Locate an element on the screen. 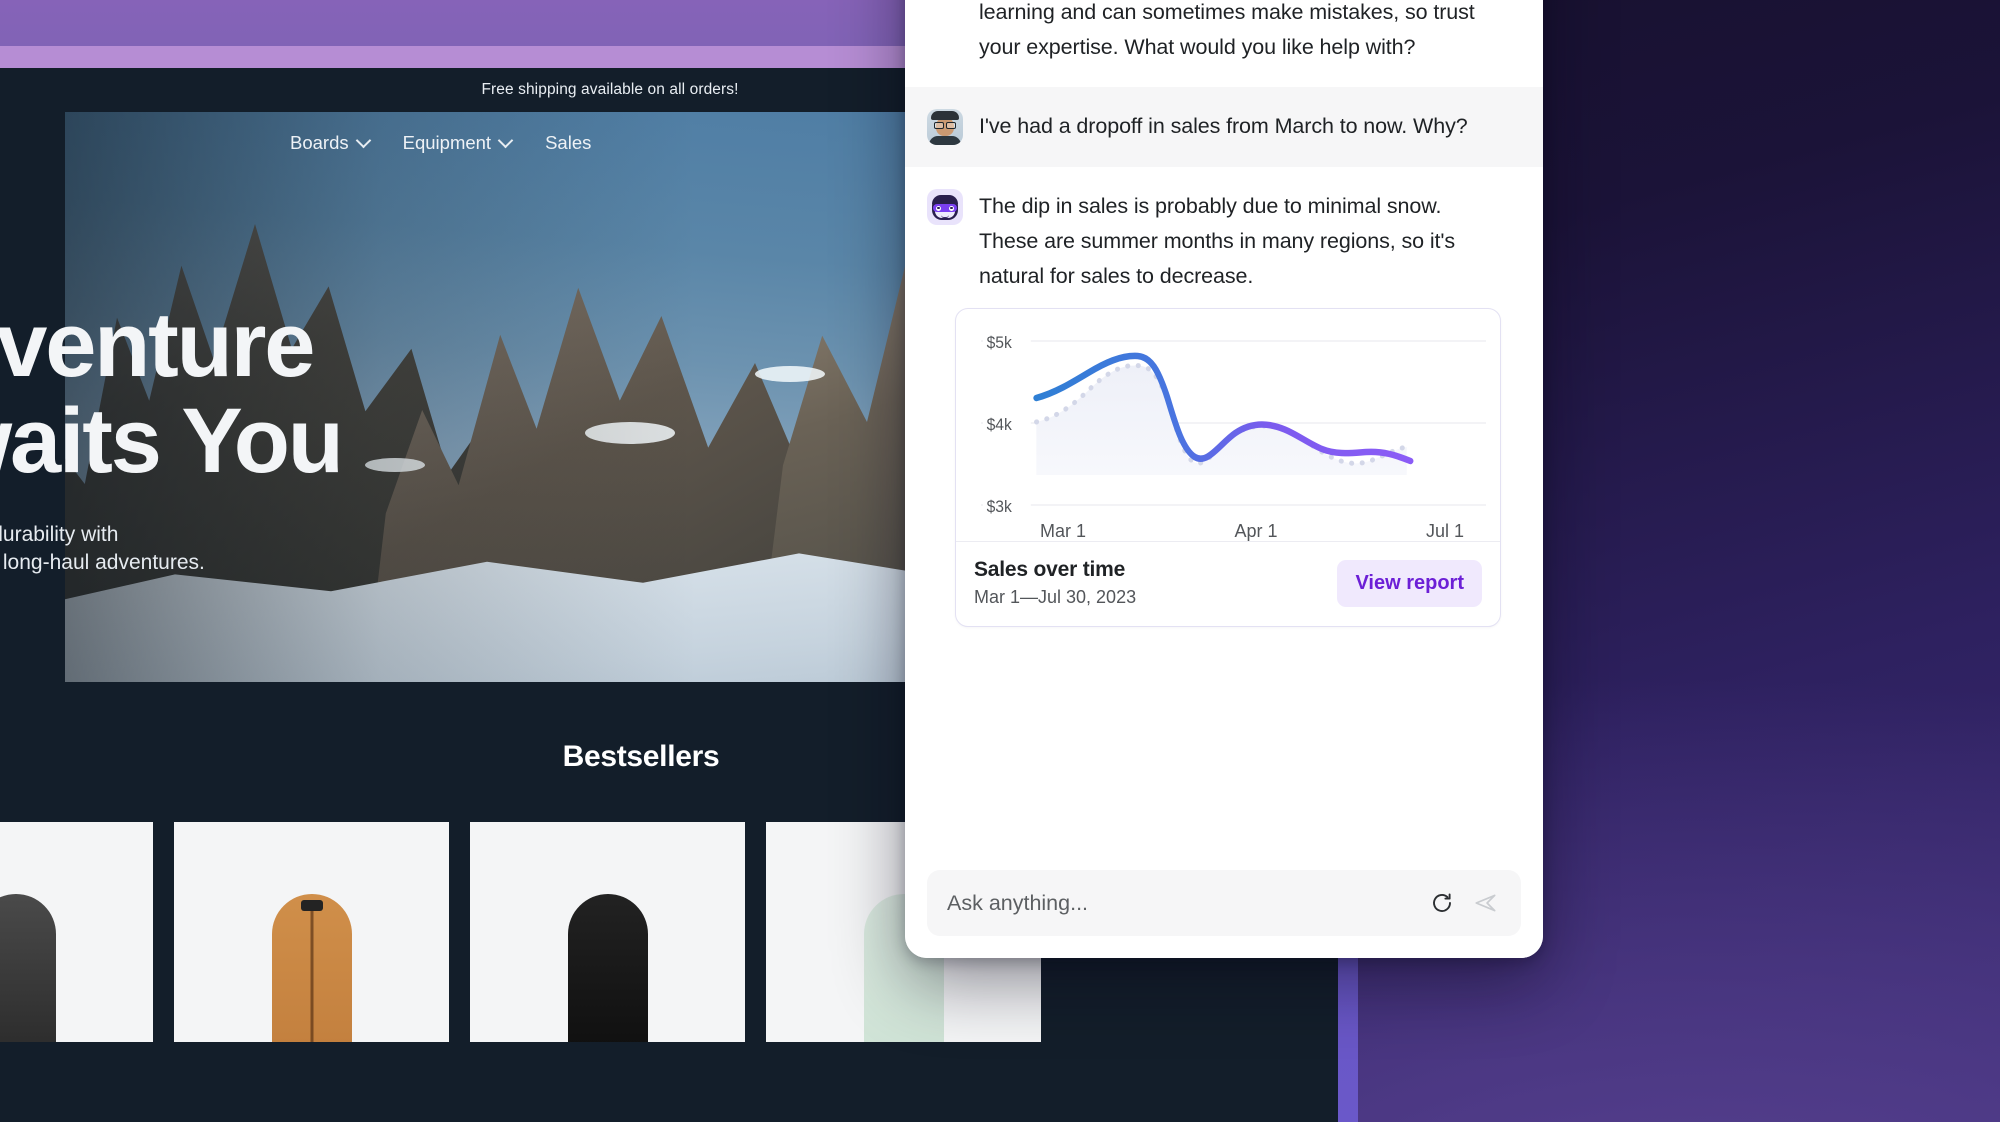  user-avatar-icon is located at coordinates (945, 127).